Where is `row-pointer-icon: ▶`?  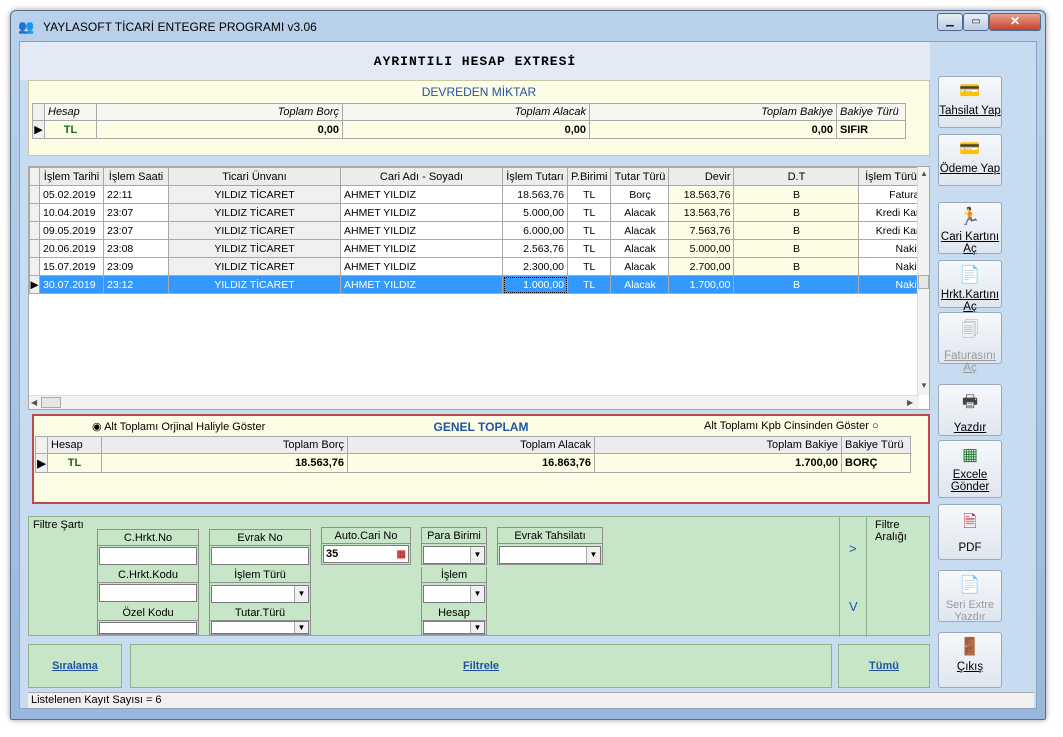 row-pointer-icon: ▶ is located at coordinates (34, 284).